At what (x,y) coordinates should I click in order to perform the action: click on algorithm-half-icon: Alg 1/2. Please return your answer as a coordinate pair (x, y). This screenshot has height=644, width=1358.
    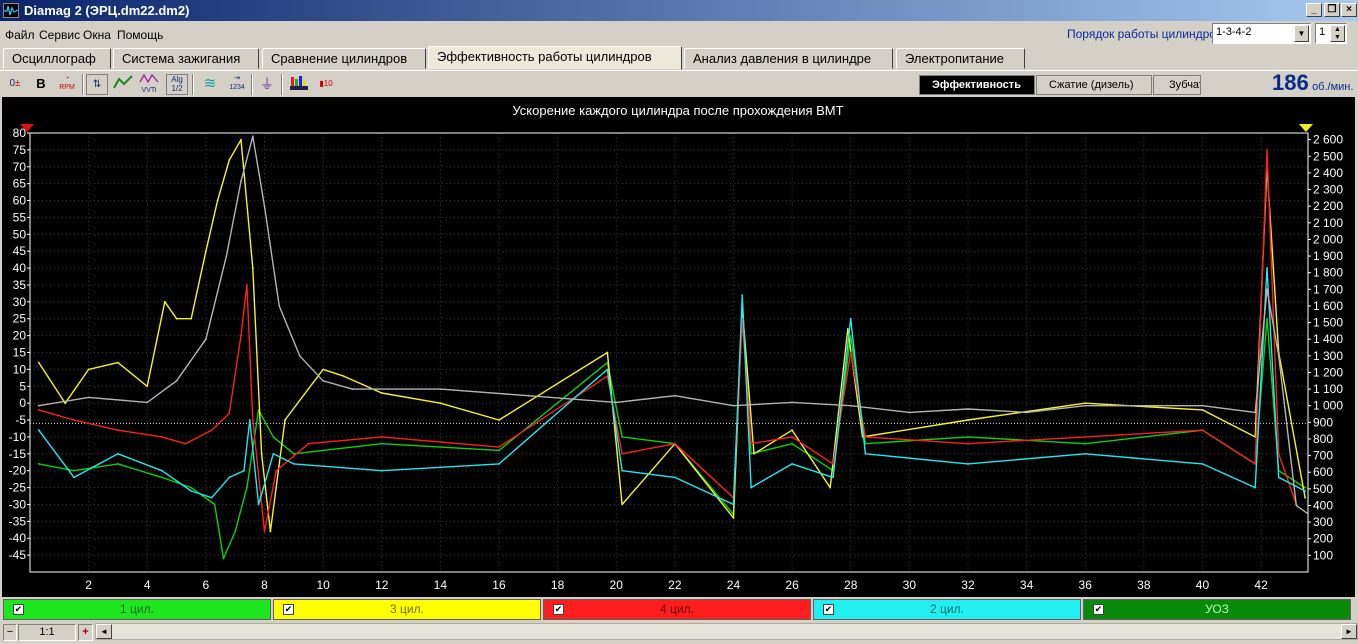
    Looking at the image, I should click on (177, 84).